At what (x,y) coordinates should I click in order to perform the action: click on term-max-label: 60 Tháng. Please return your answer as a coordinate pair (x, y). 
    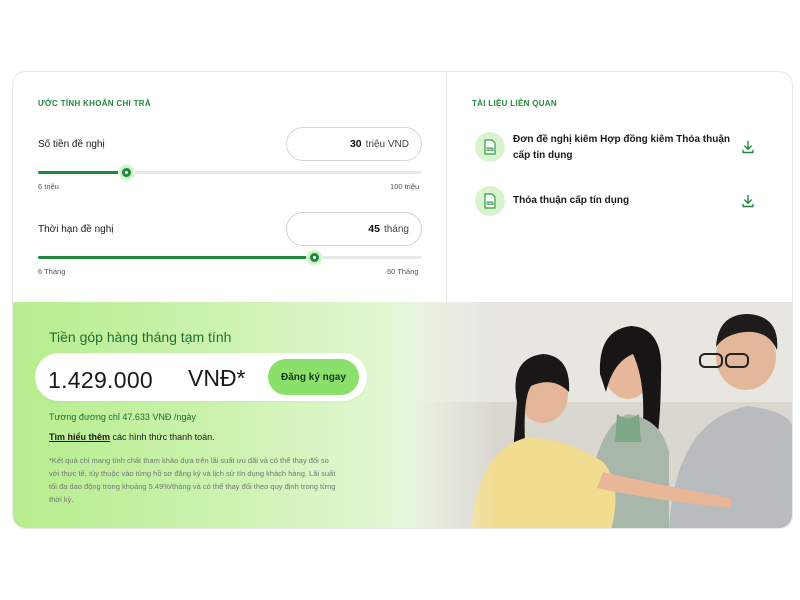
    Looking at the image, I should click on (403, 271).